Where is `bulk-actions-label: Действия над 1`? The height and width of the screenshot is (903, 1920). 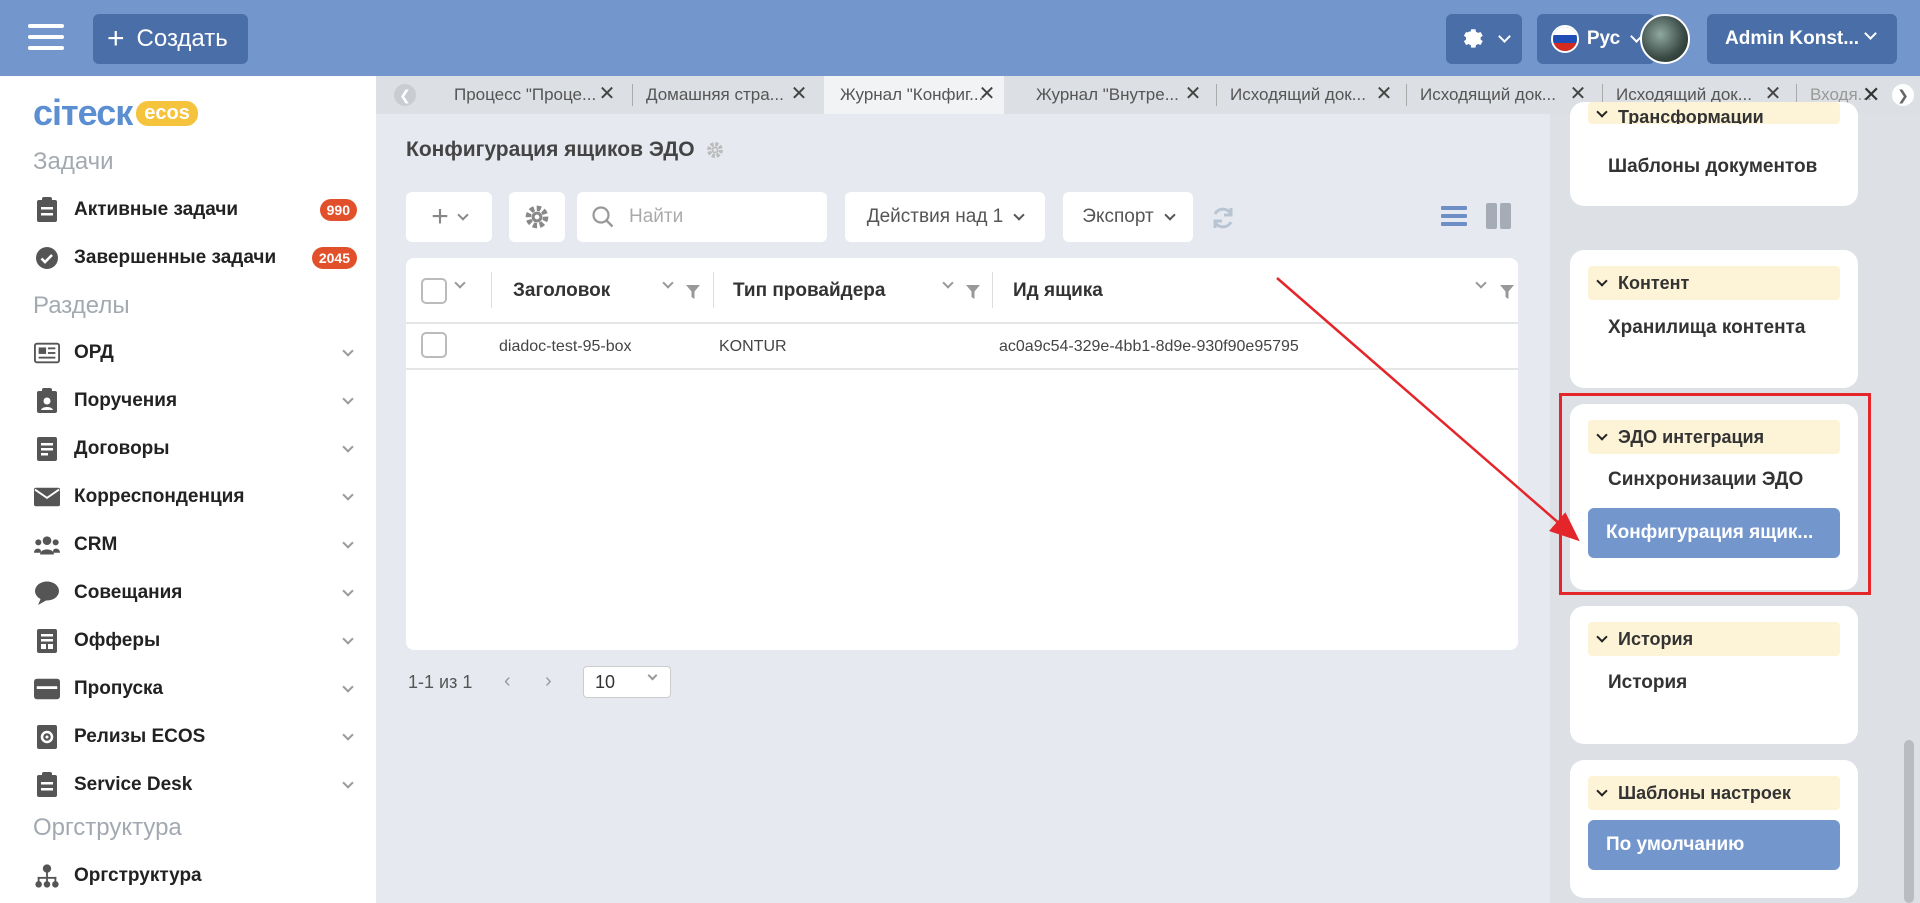 bulk-actions-label: Действия над 1 is located at coordinates (935, 216).